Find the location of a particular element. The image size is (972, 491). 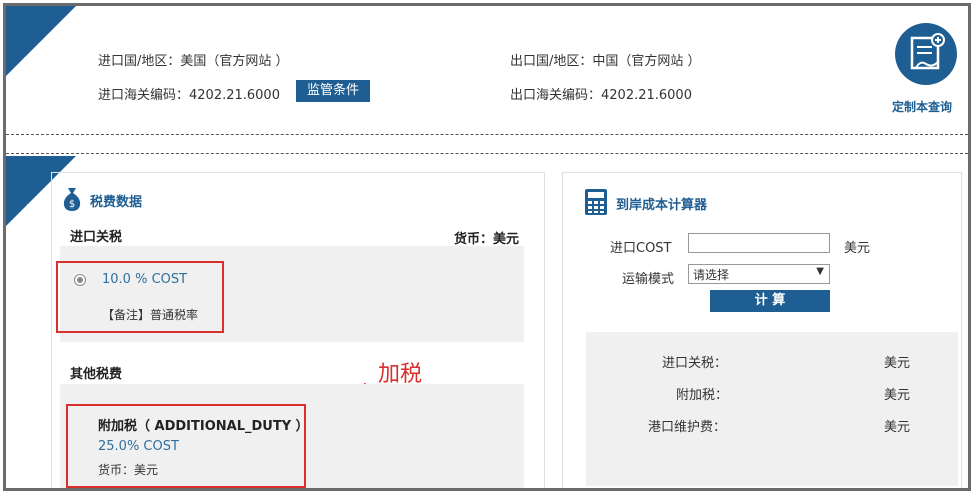

import-country: 进口国/地区：美国（官方网站 ） is located at coordinates (193, 61).